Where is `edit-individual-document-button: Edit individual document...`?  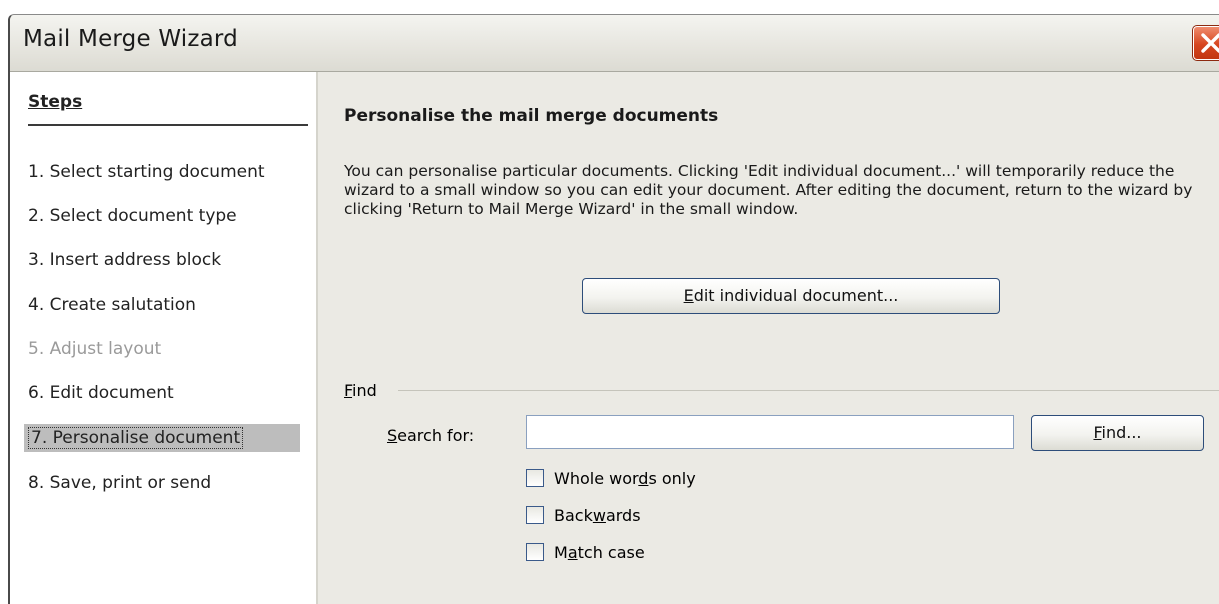 edit-individual-document-button: Edit individual document... is located at coordinates (791, 296).